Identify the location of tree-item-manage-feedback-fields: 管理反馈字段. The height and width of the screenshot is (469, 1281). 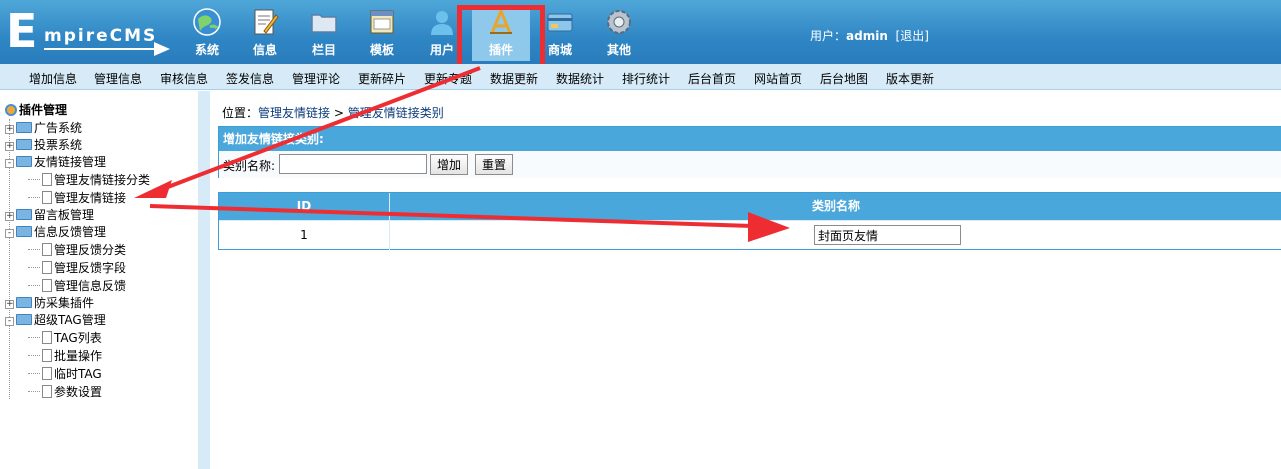
(77, 268).